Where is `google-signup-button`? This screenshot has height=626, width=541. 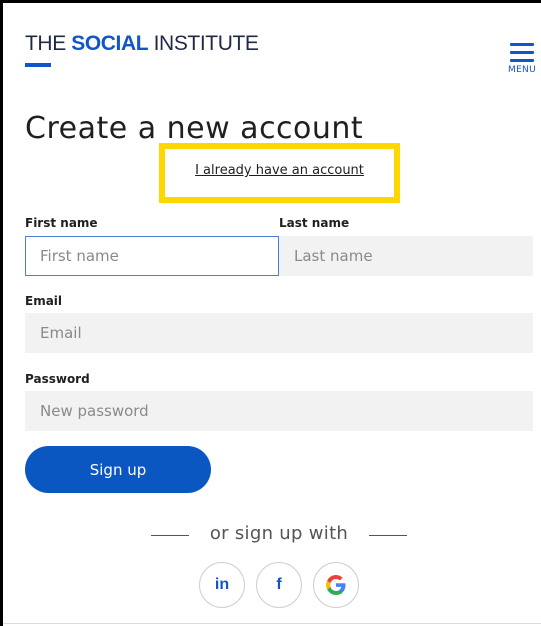 google-signup-button is located at coordinates (336, 585).